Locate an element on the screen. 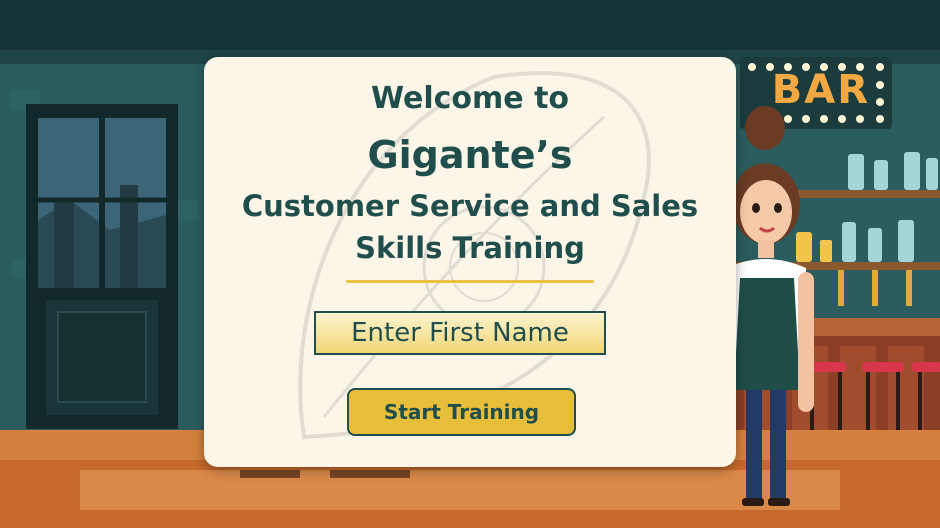  course-title-line1: Customer Service and Sales is located at coordinates (470, 206).